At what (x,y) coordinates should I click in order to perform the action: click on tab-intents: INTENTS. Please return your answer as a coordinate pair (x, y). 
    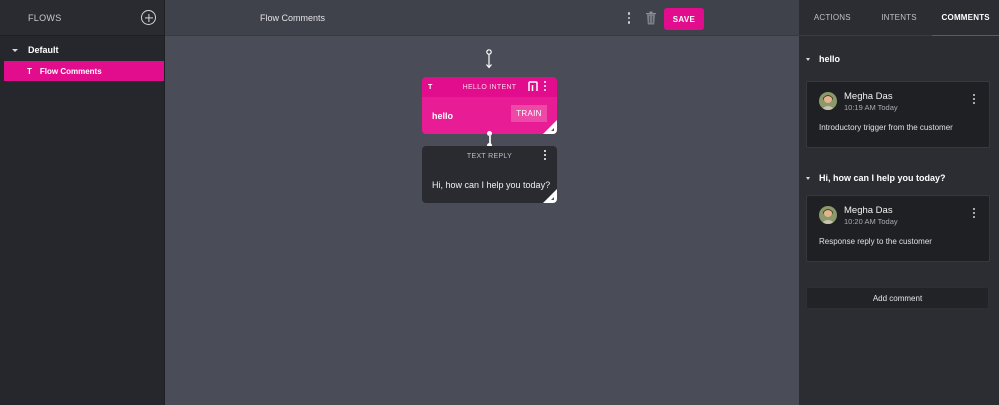
    Looking at the image, I should click on (899, 17).